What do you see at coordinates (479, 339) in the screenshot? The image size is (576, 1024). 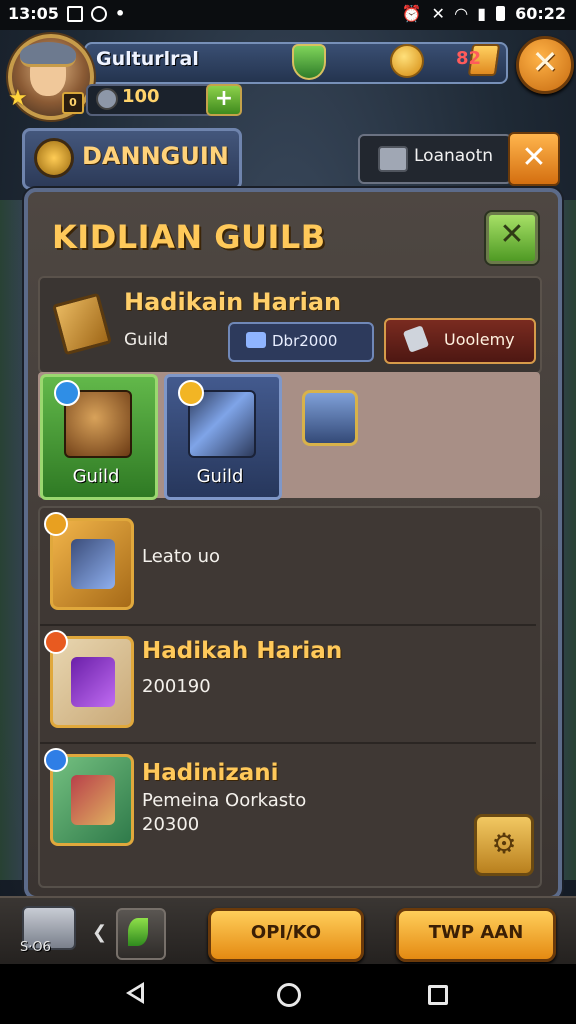 I see `academy-label: Uoolemy` at bounding box center [479, 339].